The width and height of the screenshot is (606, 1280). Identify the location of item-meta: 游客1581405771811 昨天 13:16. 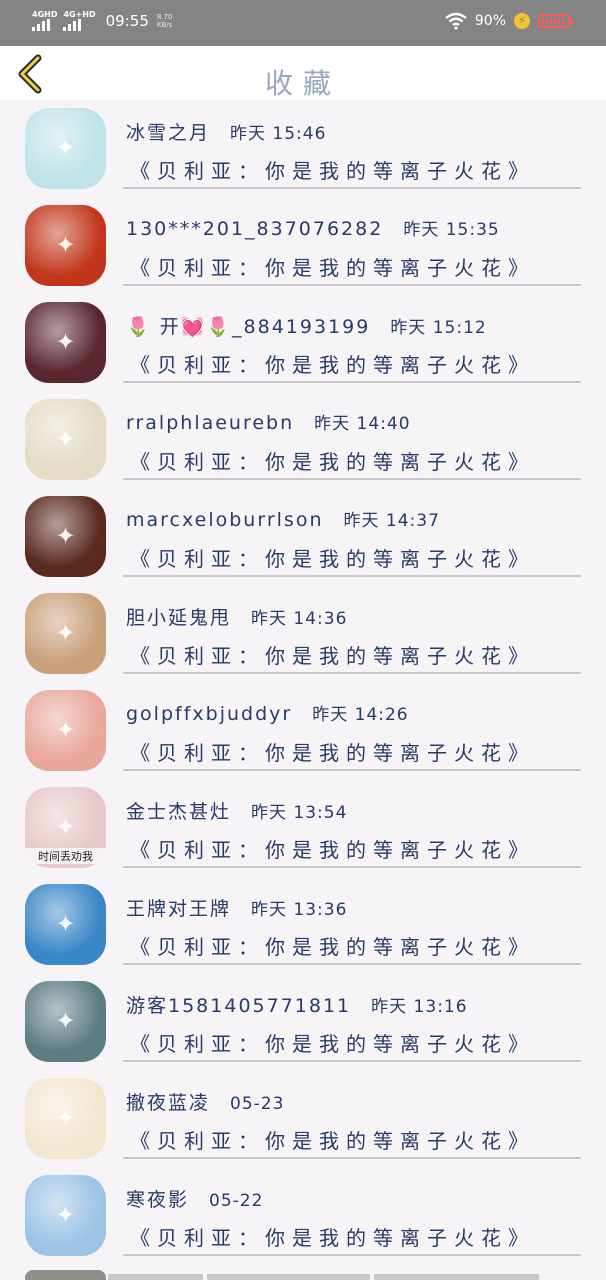
(297, 1004).